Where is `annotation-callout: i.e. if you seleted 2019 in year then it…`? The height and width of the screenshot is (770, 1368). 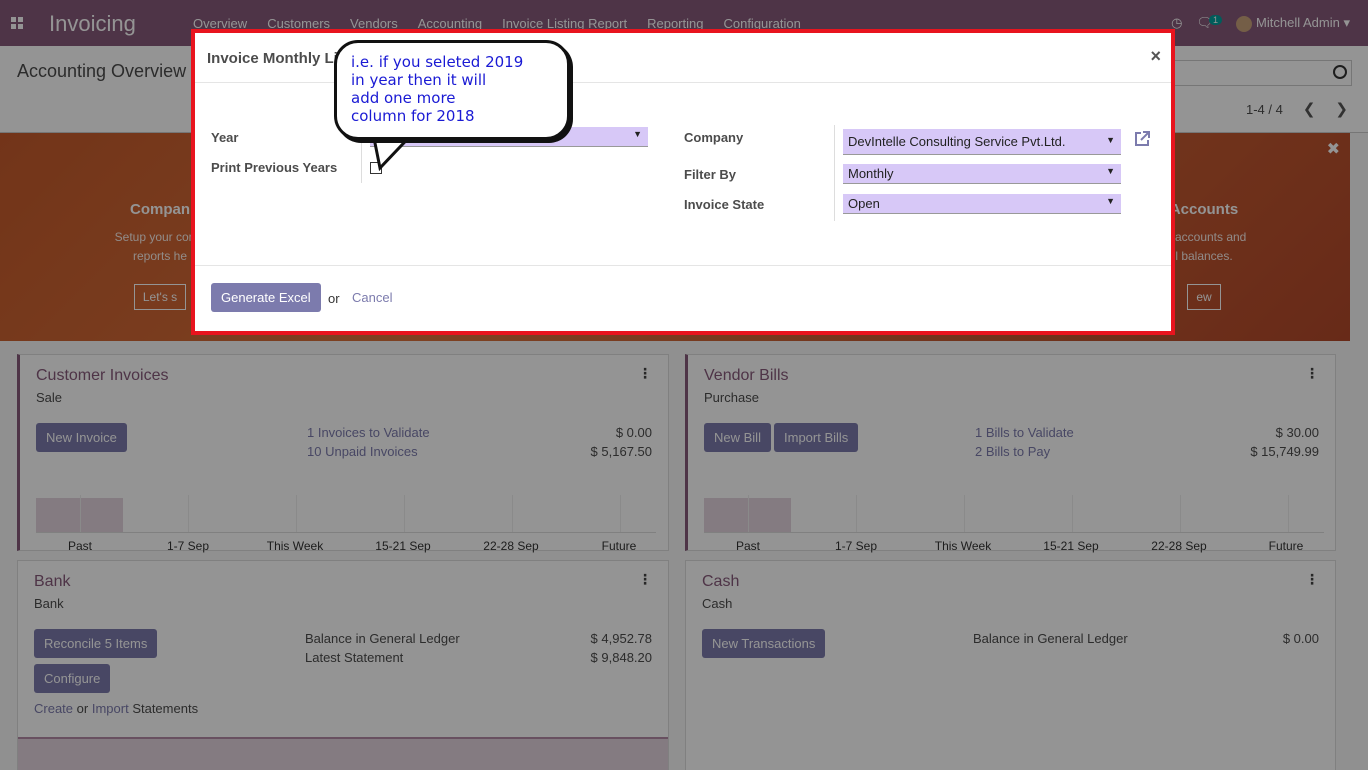
annotation-callout: i.e. if you seleted 2019 in year then it… is located at coordinates (452, 90).